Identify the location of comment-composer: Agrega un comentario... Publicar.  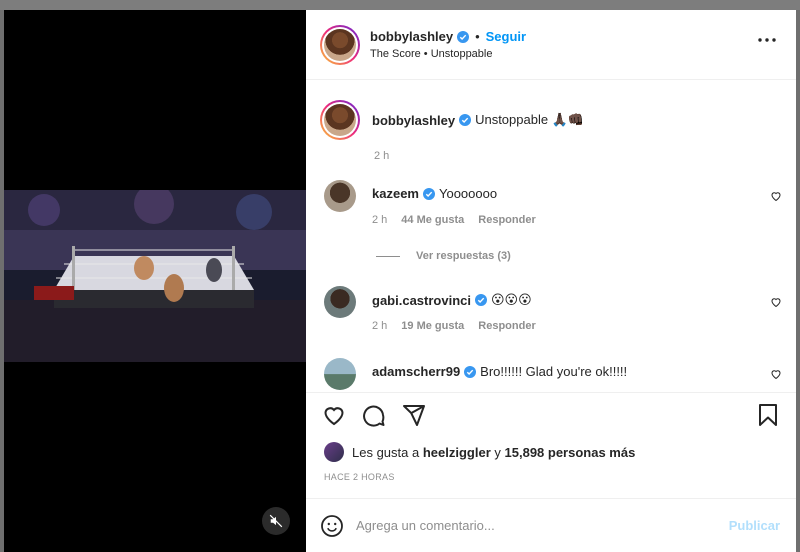
(551, 525).